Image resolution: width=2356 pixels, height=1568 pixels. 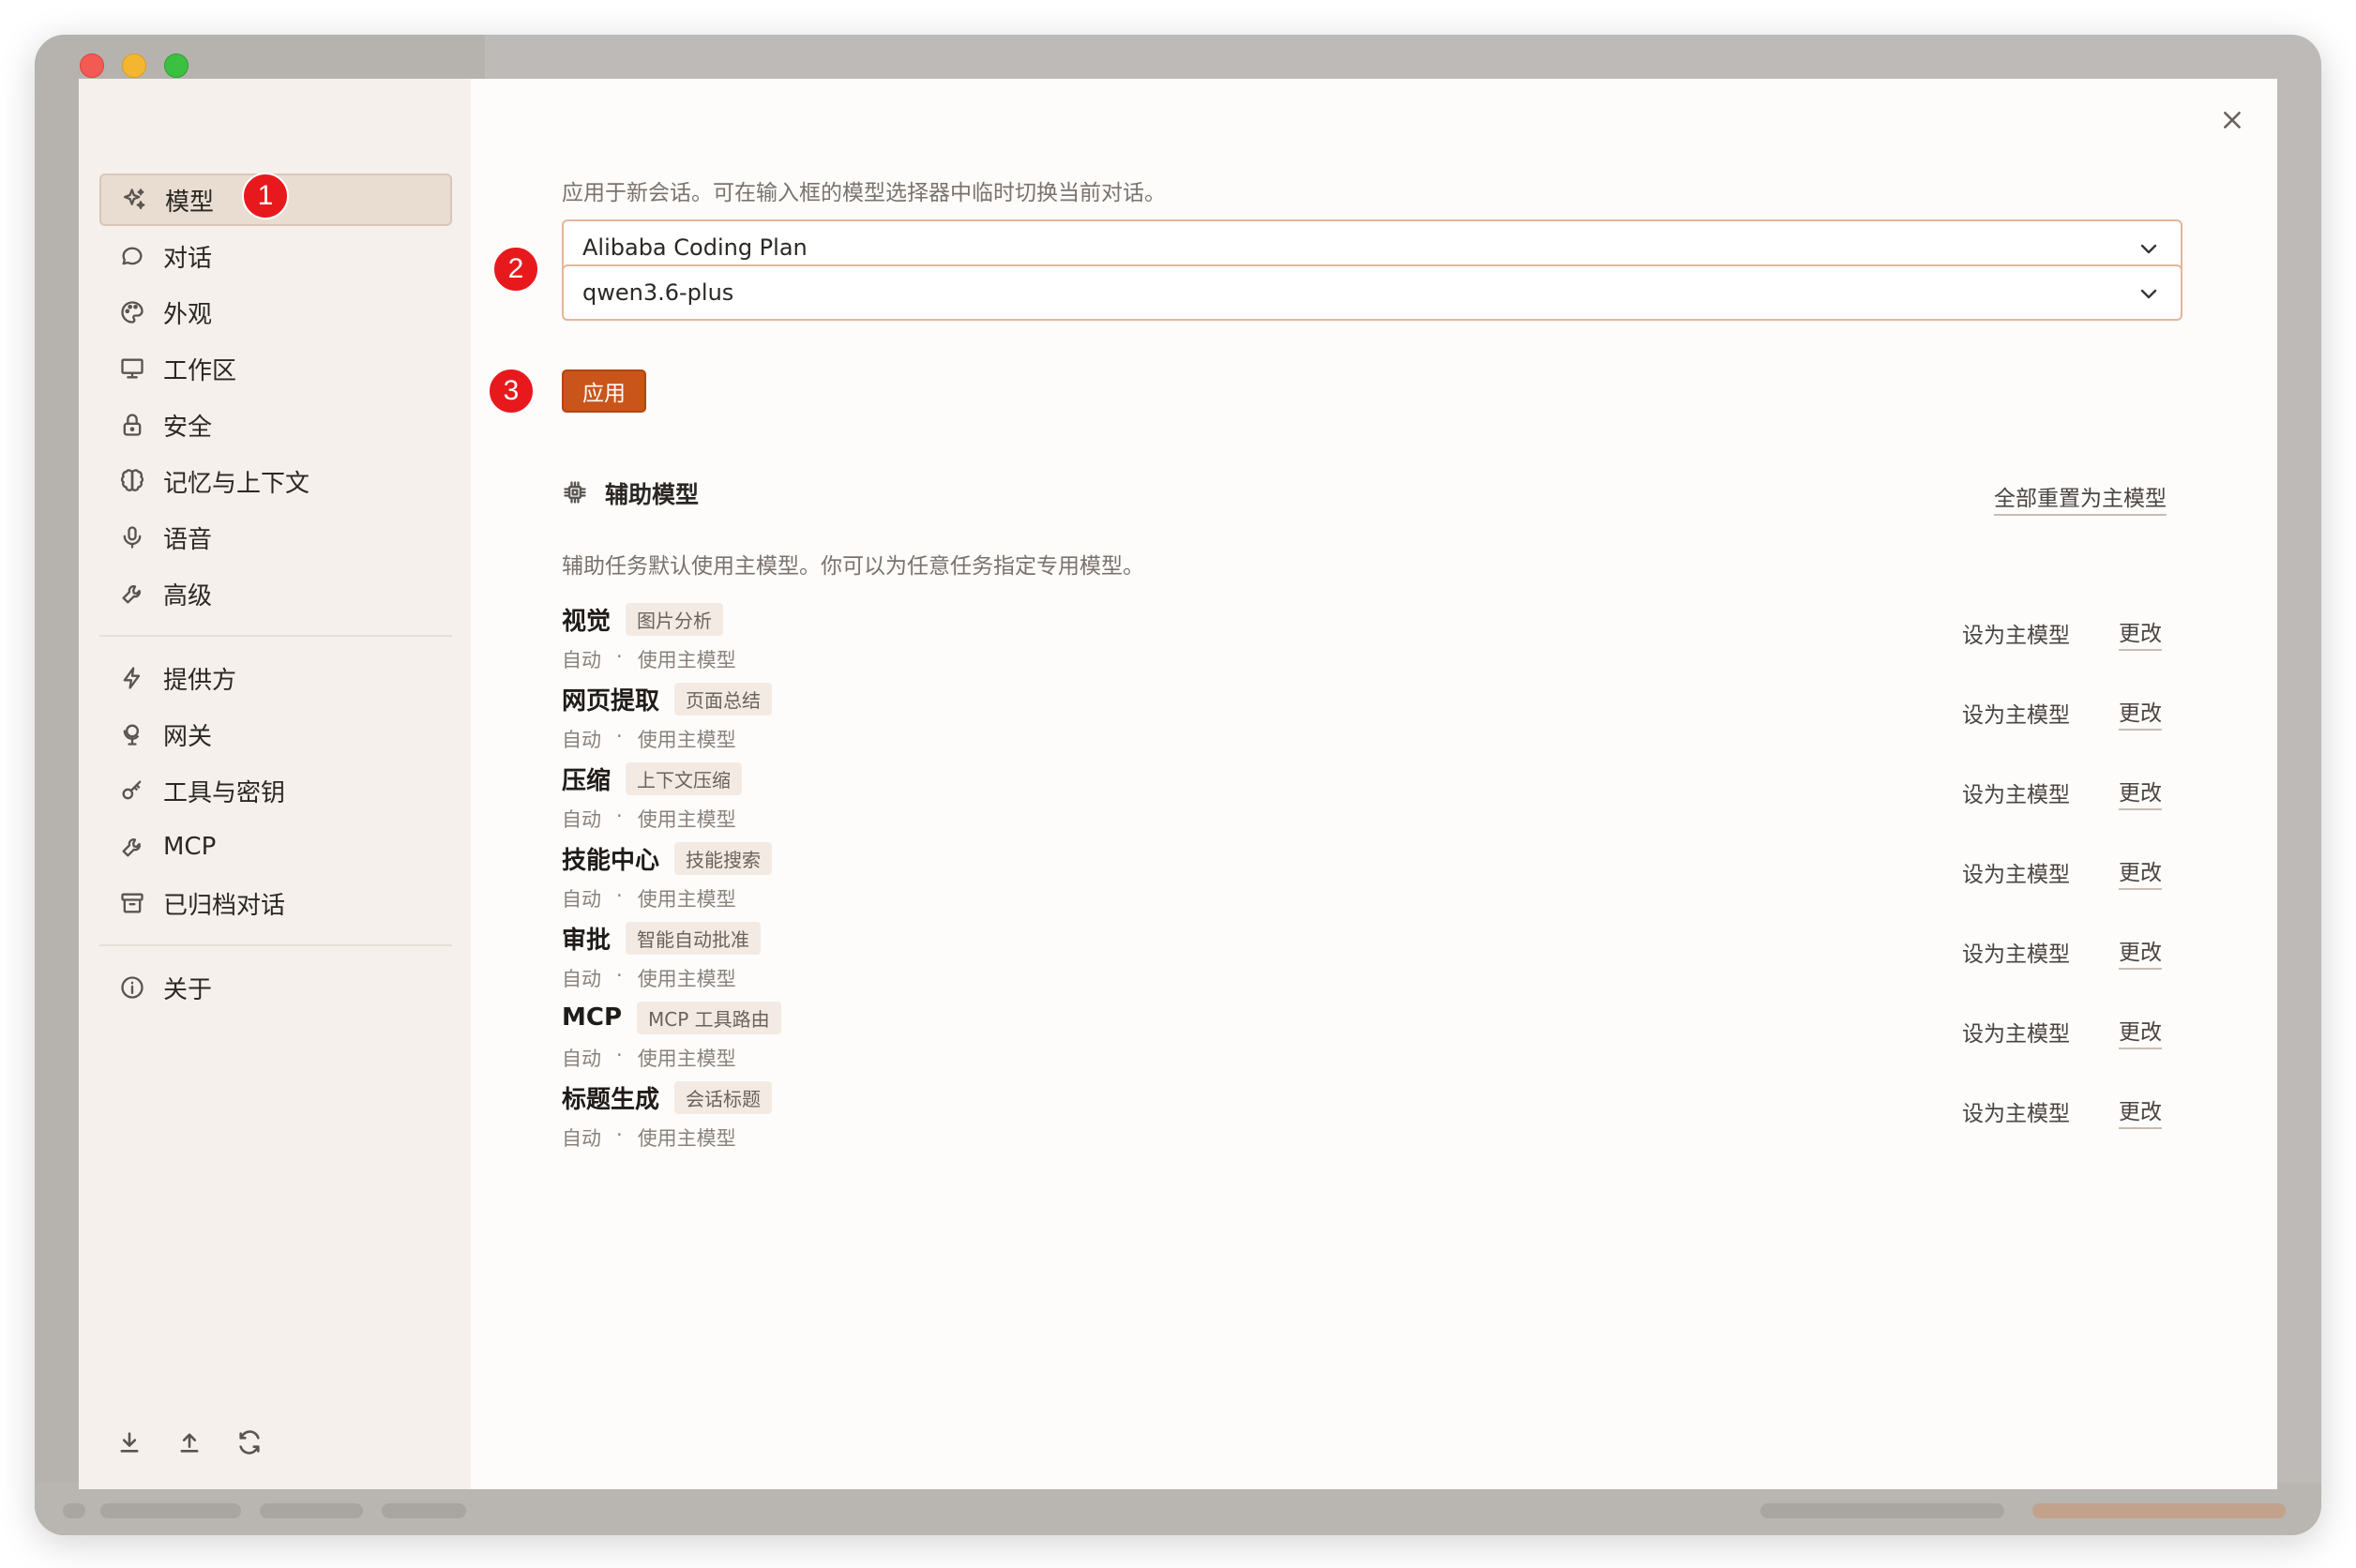 What do you see at coordinates (92, 66) in the screenshot?
I see `close-window-button` at bounding box center [92, 66].